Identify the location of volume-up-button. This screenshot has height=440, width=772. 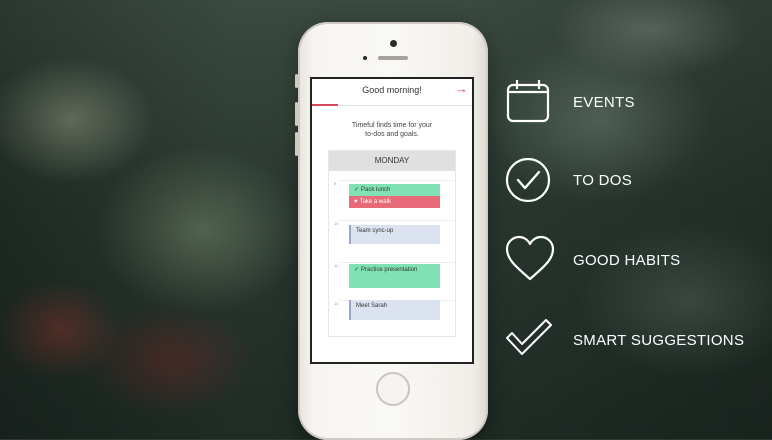
(296, 114).